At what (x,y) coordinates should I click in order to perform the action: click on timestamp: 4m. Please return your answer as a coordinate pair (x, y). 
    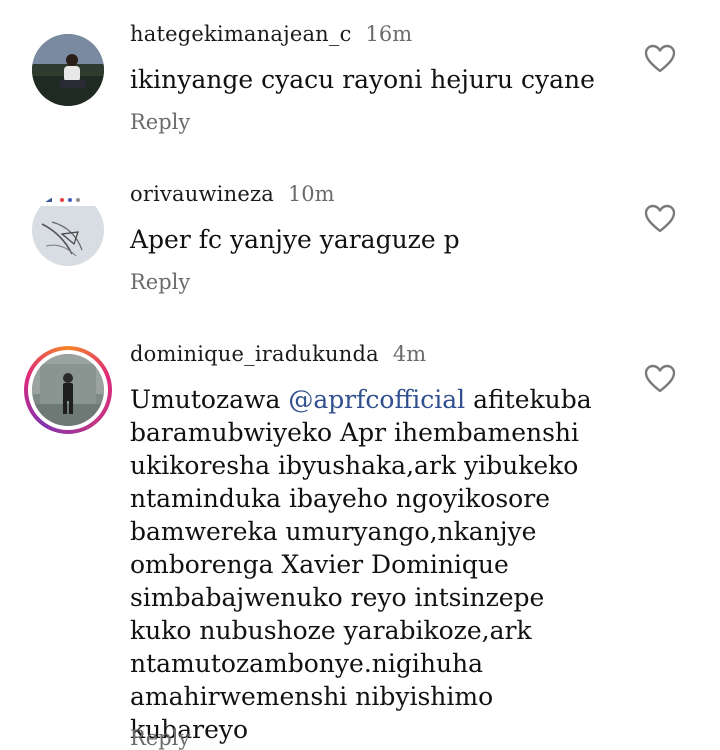
    Looking at the image, I should click on (409, 354).